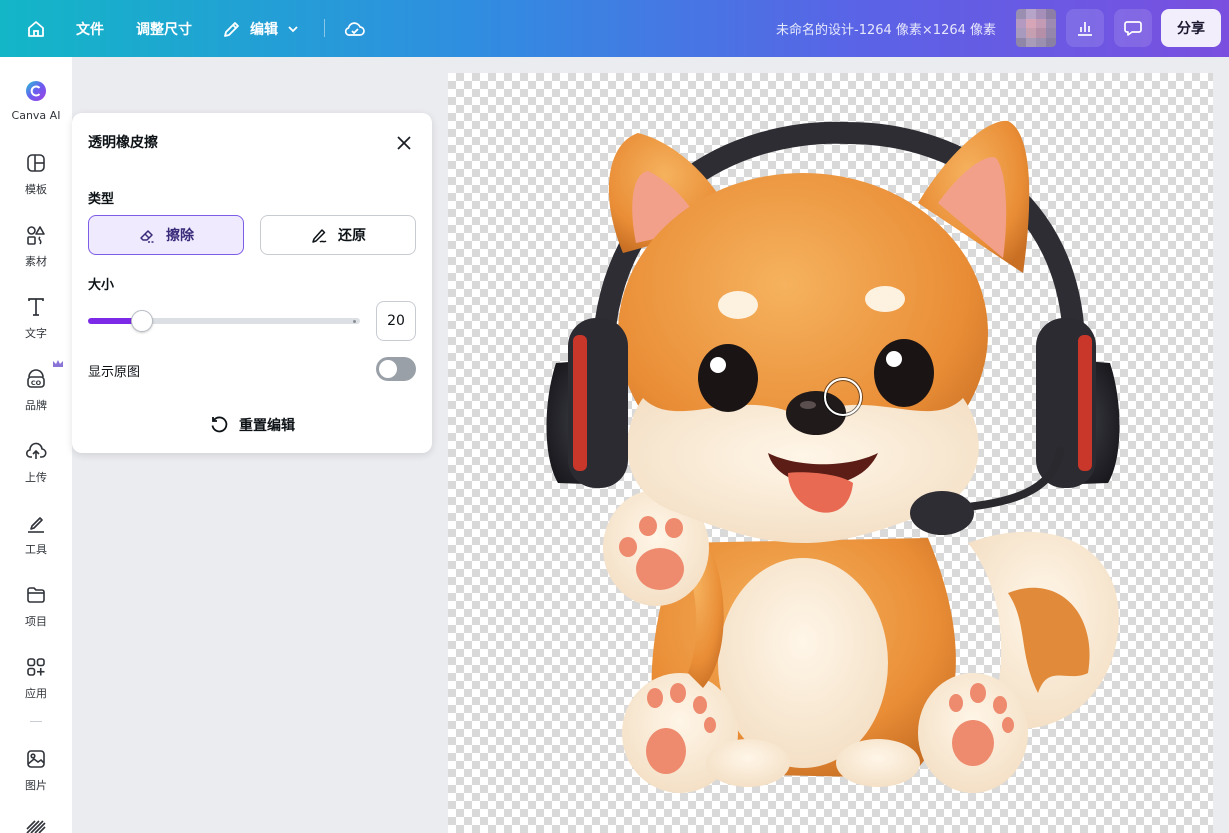 Image resolution: width=1229 pixels, height=833 pixels. What do you see at coordinates (114, 372) in the screenshot?
I see `show-original-label: 显示原图` at bounding box center [114, 372].